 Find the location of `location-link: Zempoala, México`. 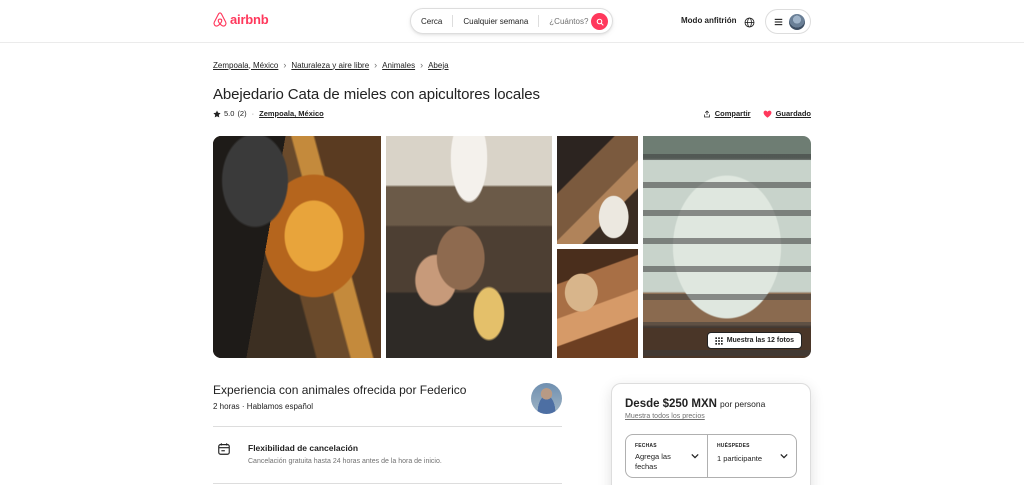

location-link: Zempoala, México is located at coordinates (291, 113).